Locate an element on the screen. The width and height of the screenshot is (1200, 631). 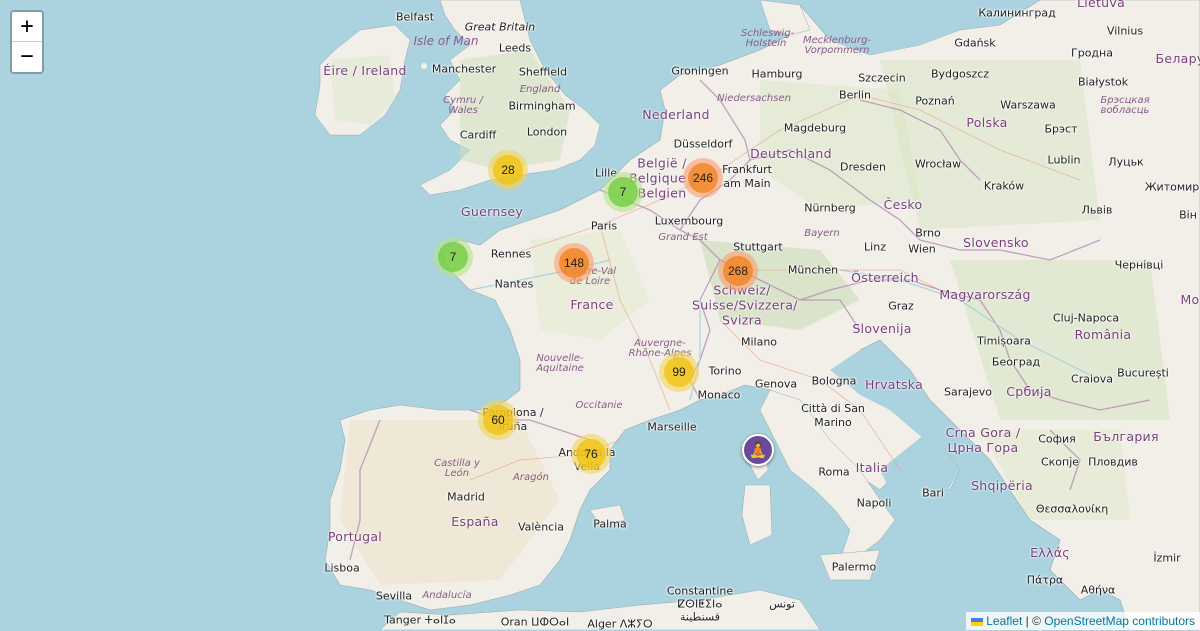
cluster-count: 60 is located at coordinates (498, 420).